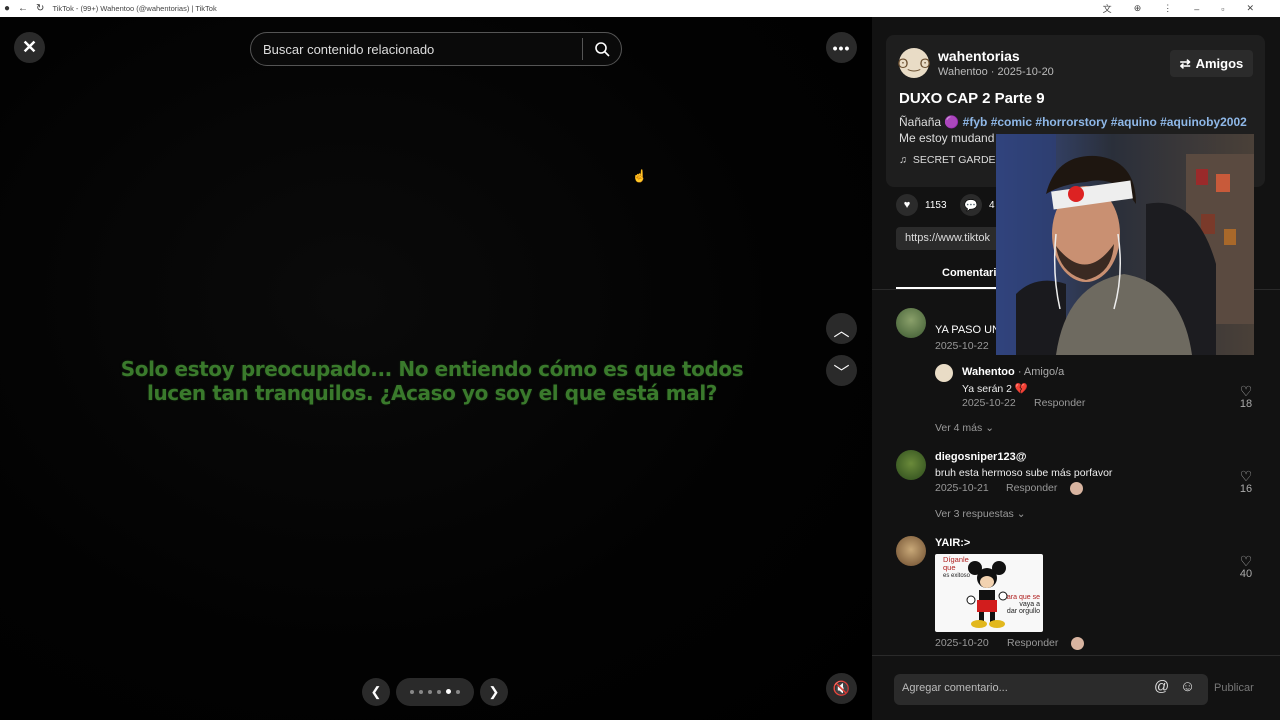 This screenshot has height=720, width=1280. Describe the element at coordinates (1134, 122) in the screenshot. I see `hashtag-aquino: #aquino` at that location.